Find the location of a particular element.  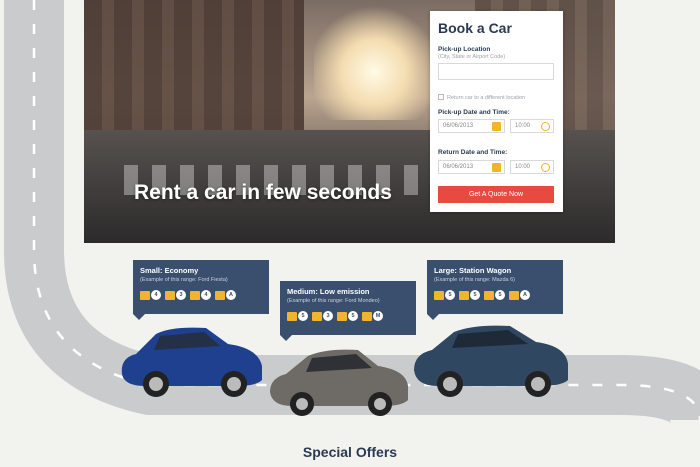

get-quote-button: Get A Quote Now is located at coordinates (496, 194).